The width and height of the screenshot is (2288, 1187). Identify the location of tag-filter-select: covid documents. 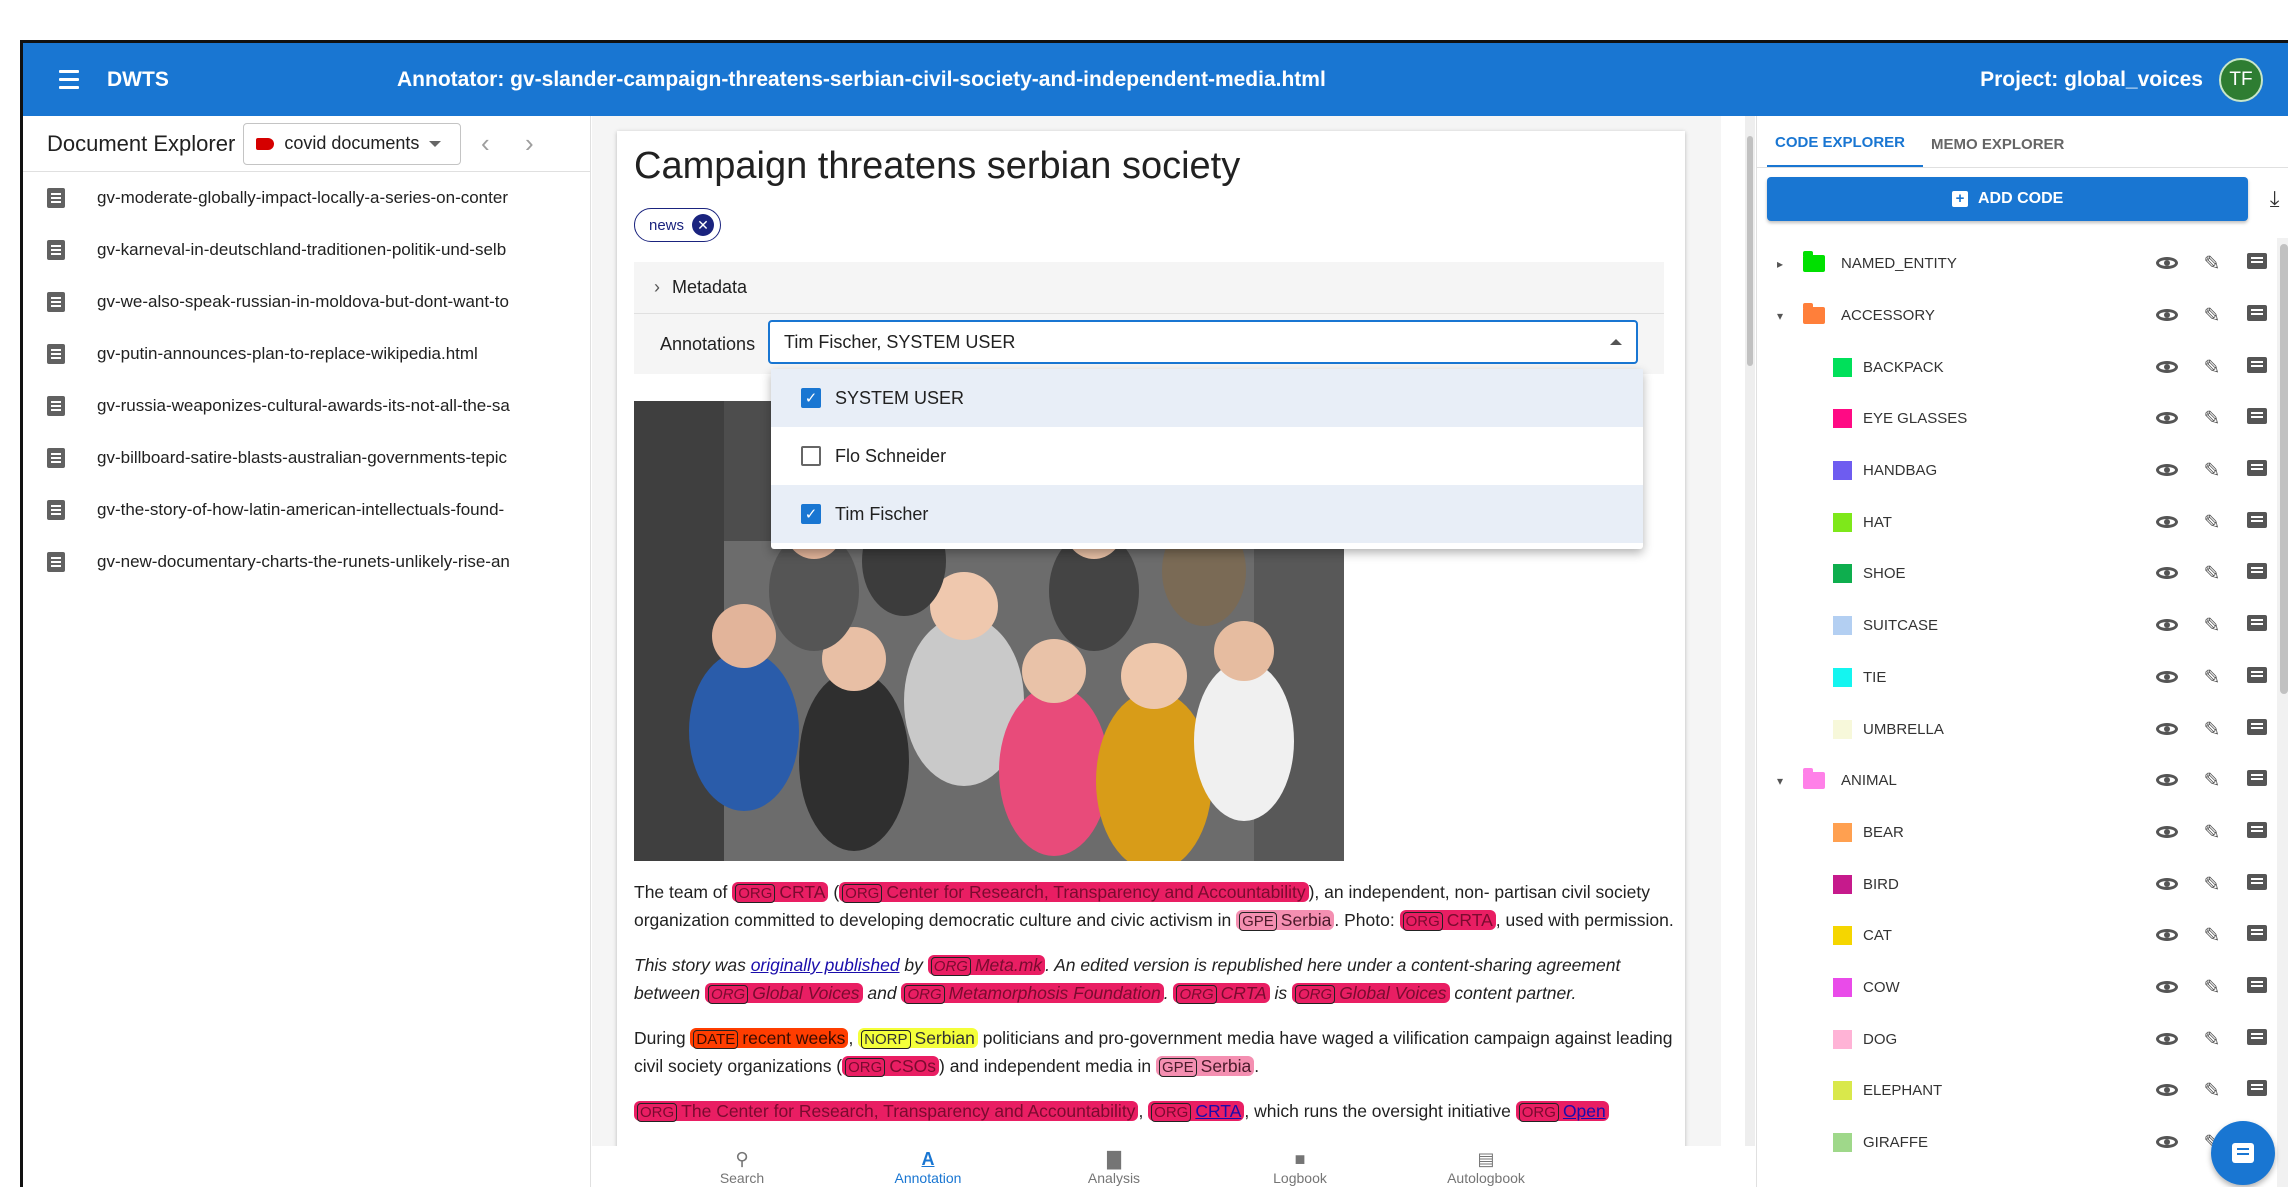
(352, 143).